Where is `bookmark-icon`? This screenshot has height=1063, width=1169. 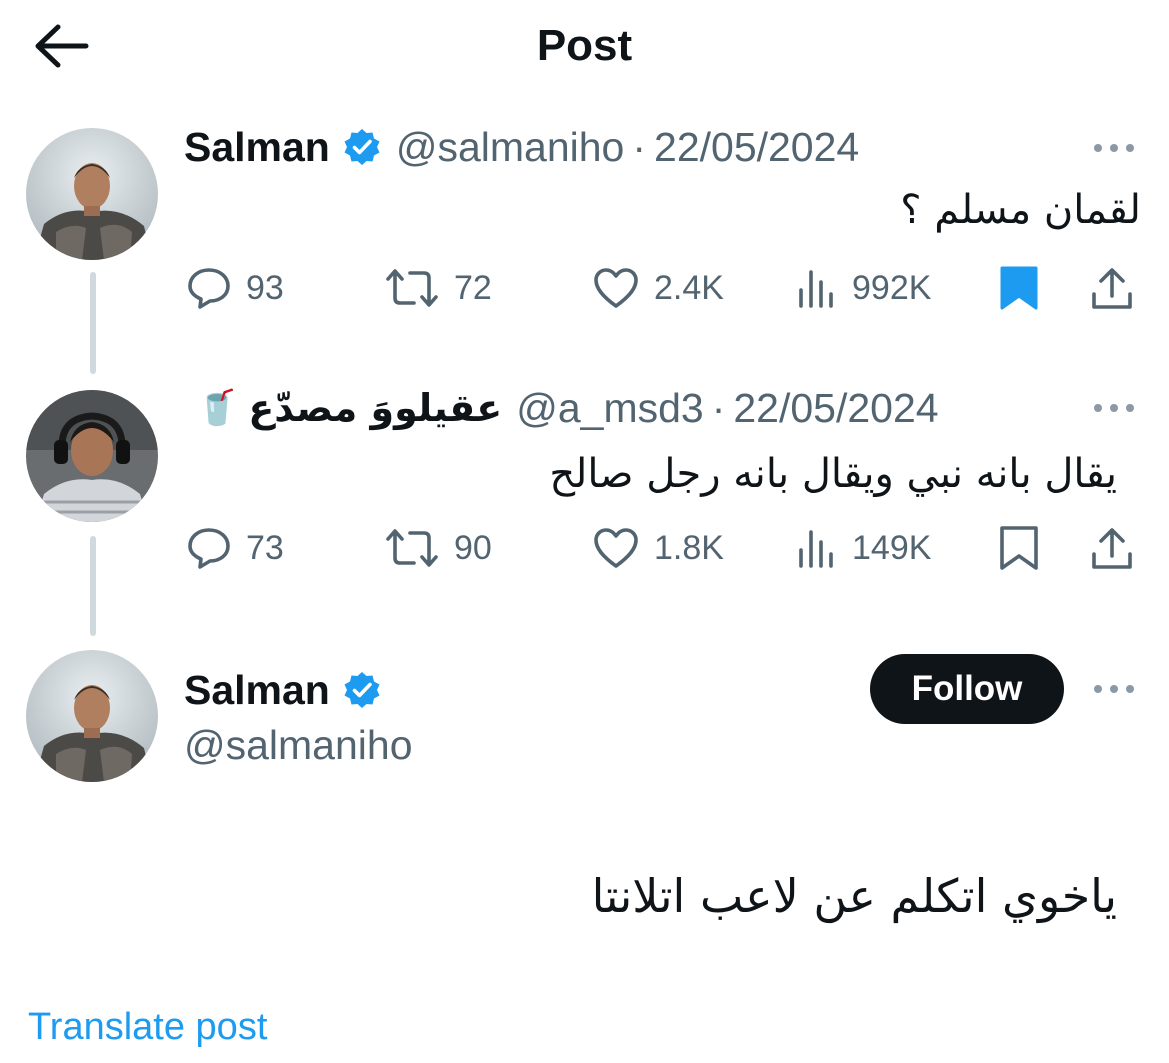
bookmark-icon is located at coordinates (1019, 548).